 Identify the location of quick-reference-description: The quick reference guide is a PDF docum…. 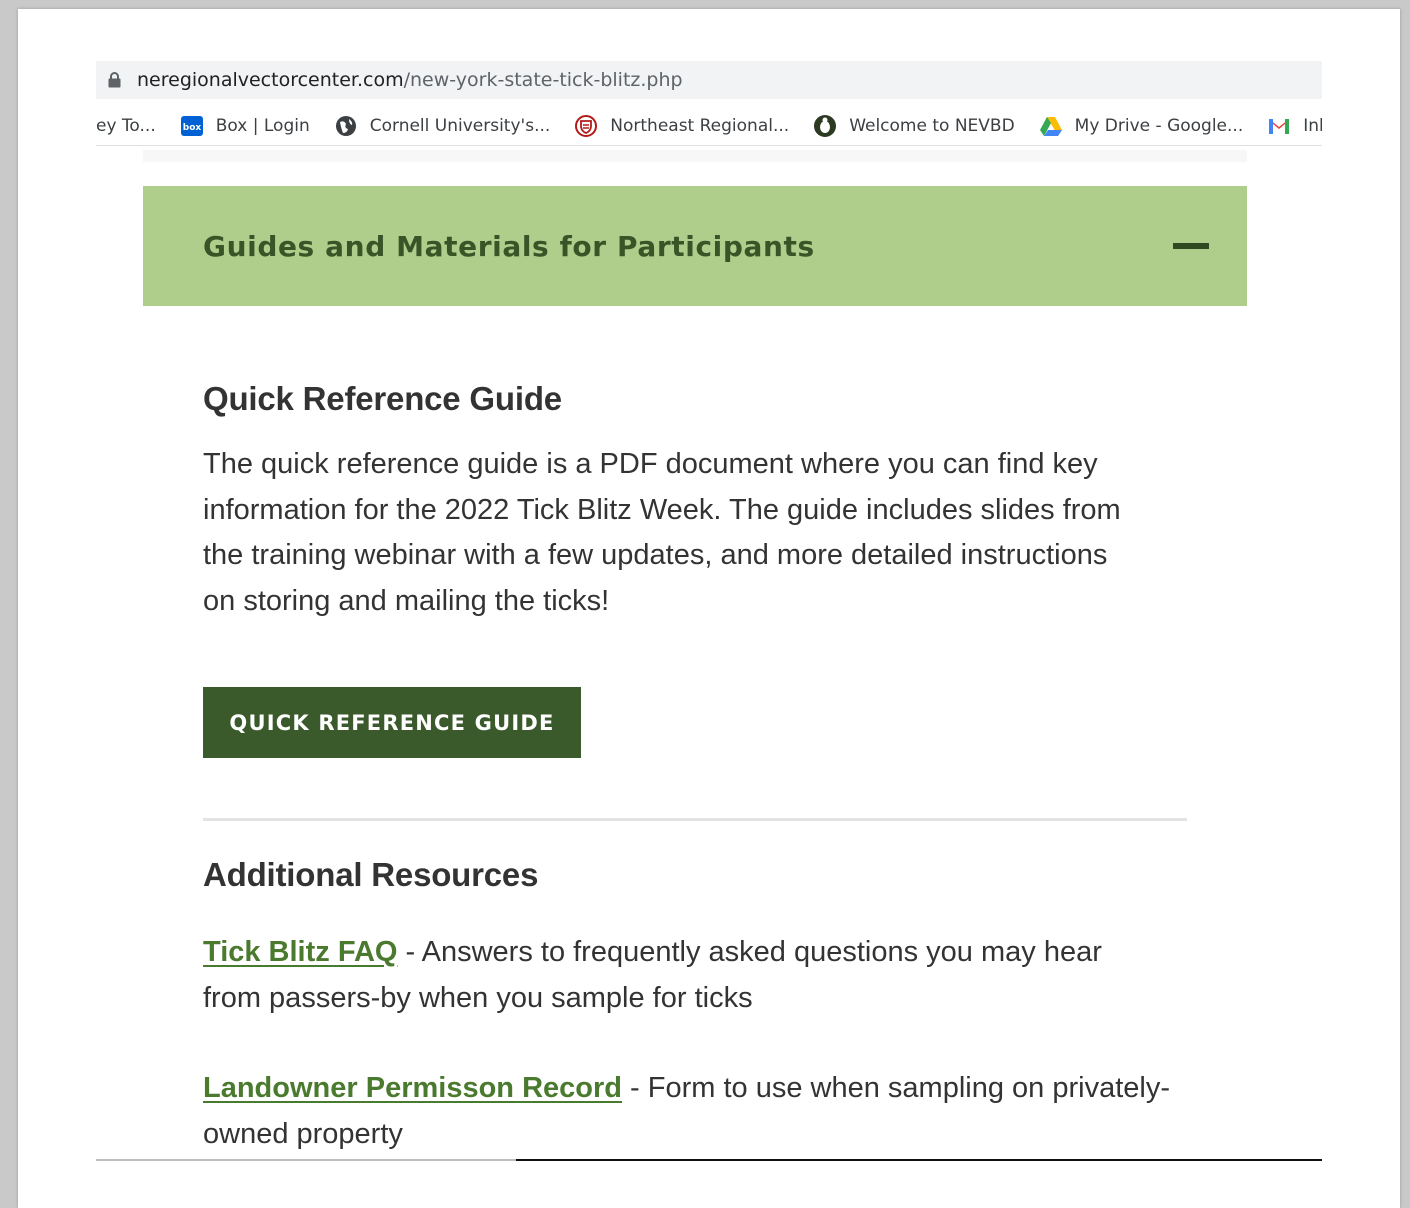
(695, 533).